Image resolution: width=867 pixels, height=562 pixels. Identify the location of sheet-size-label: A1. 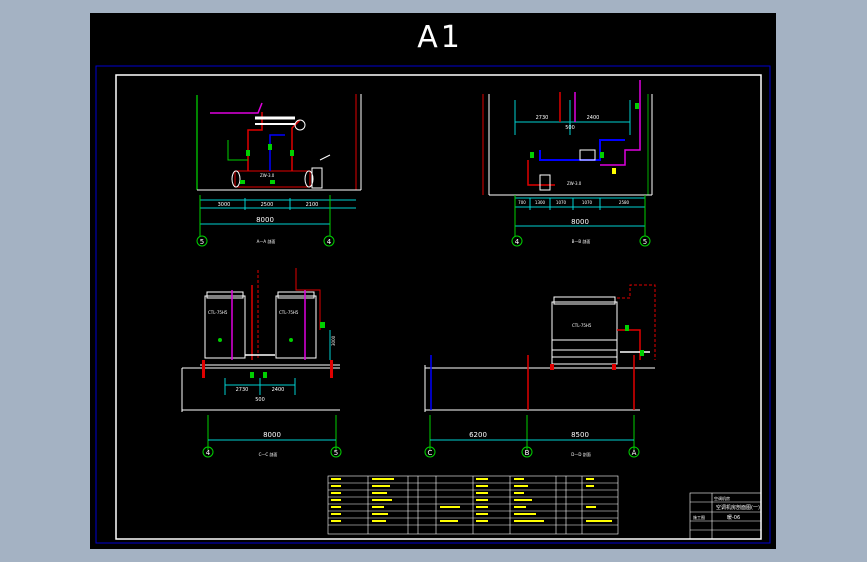
(440, 37).